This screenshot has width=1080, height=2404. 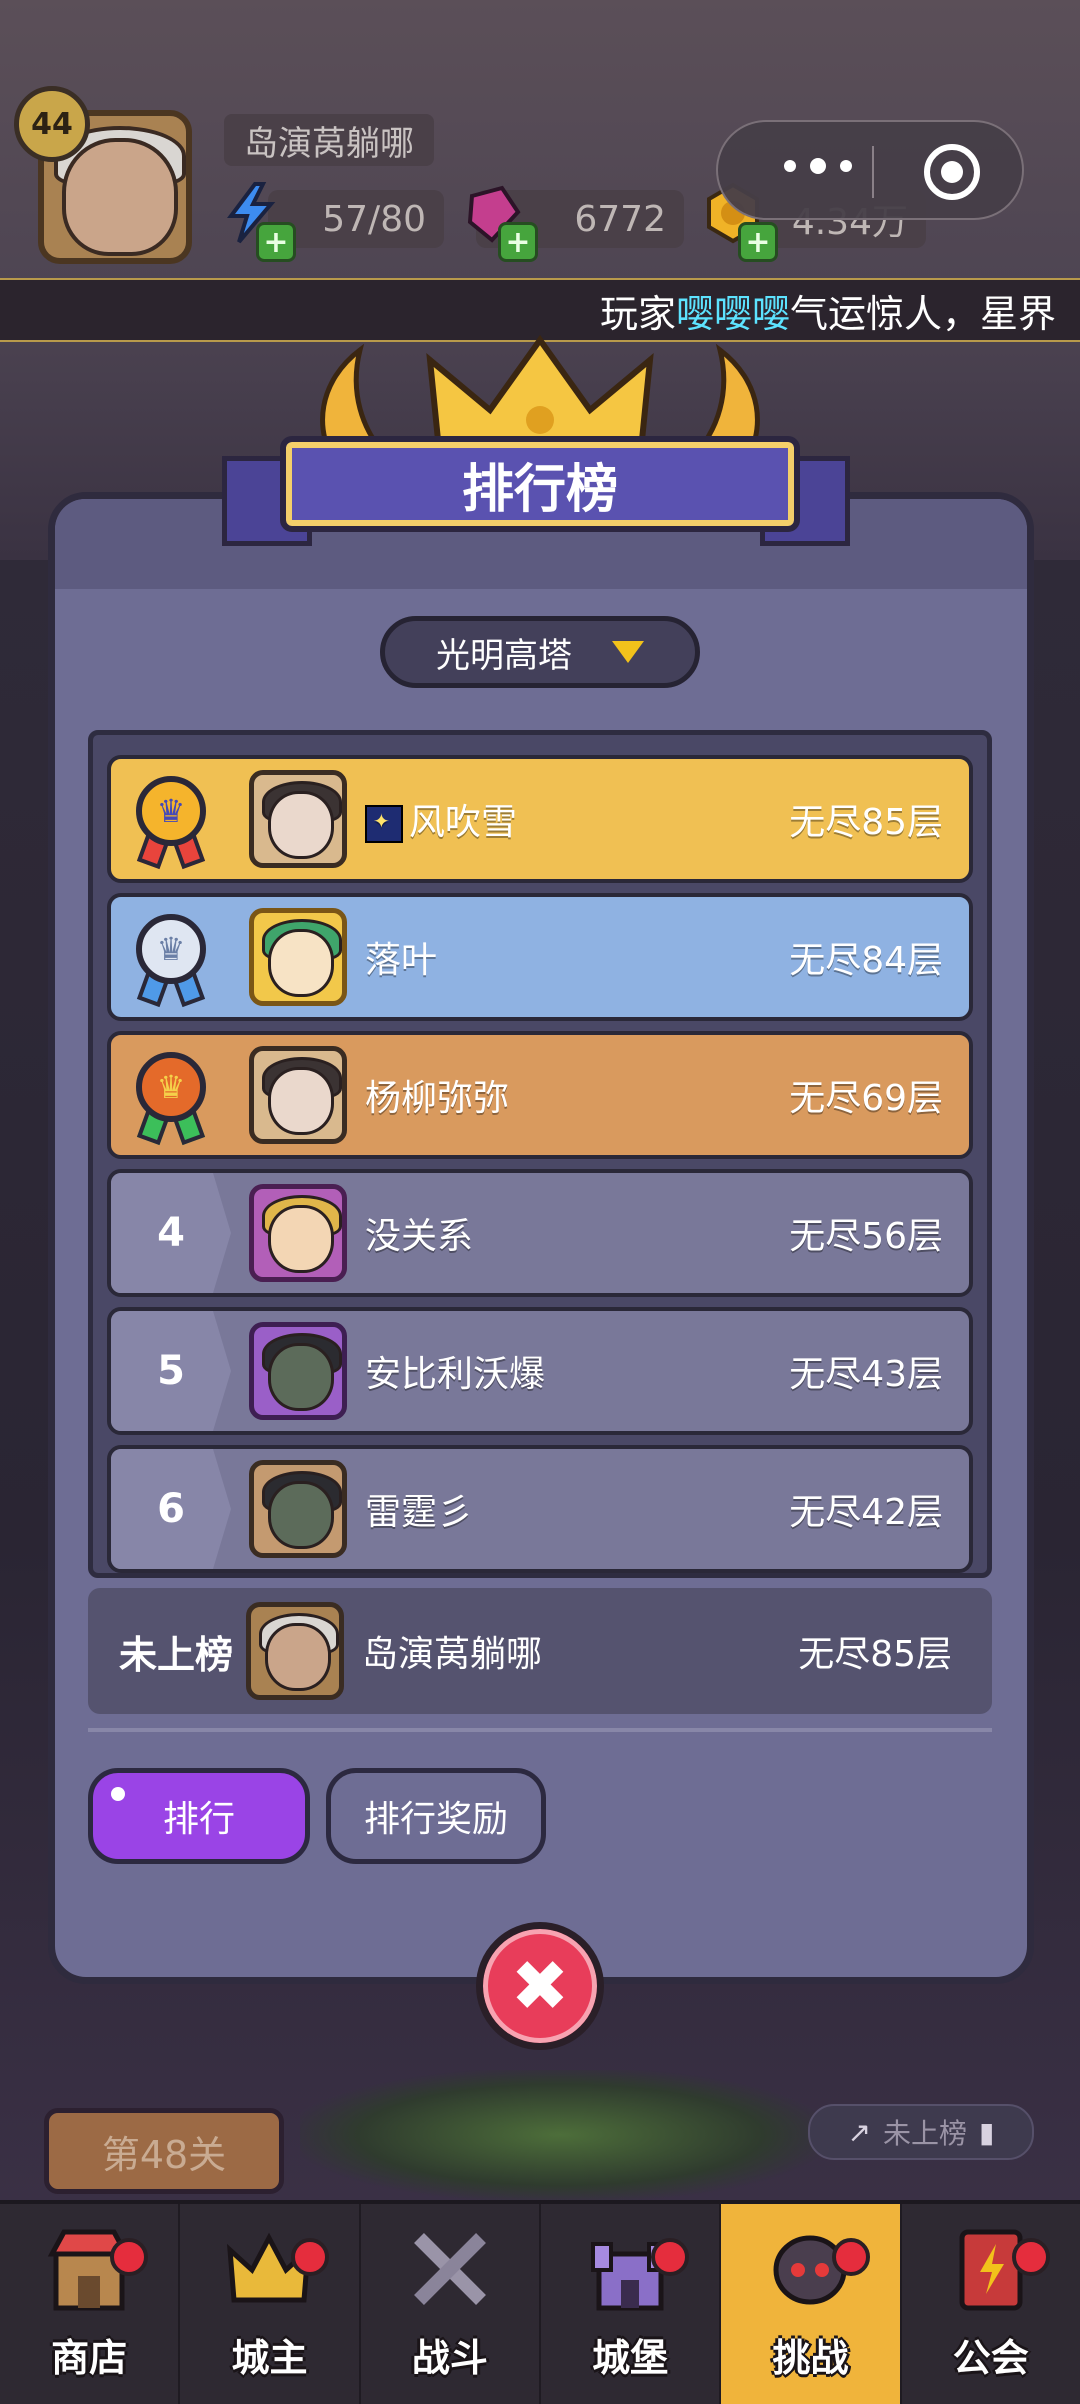 What do you see at coordinates (449, 2358) in the screenshot?
I see `nav-label: 战斗` at bounding box center [449, 2358].